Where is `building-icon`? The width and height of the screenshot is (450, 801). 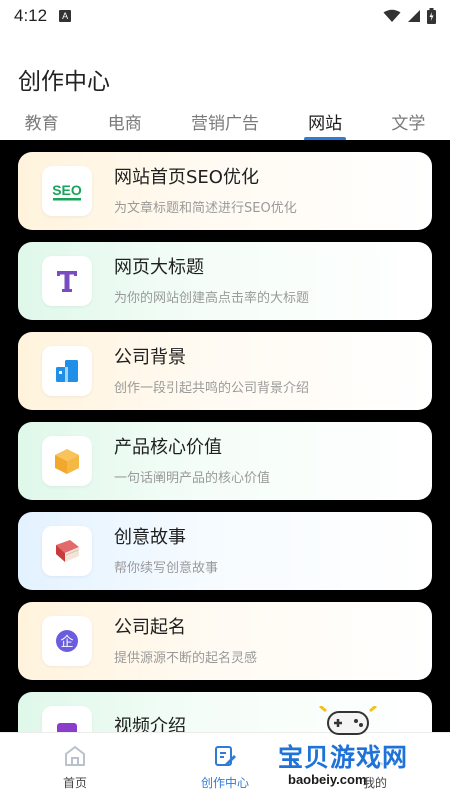
building-icon is located at coordinates (67, 371).